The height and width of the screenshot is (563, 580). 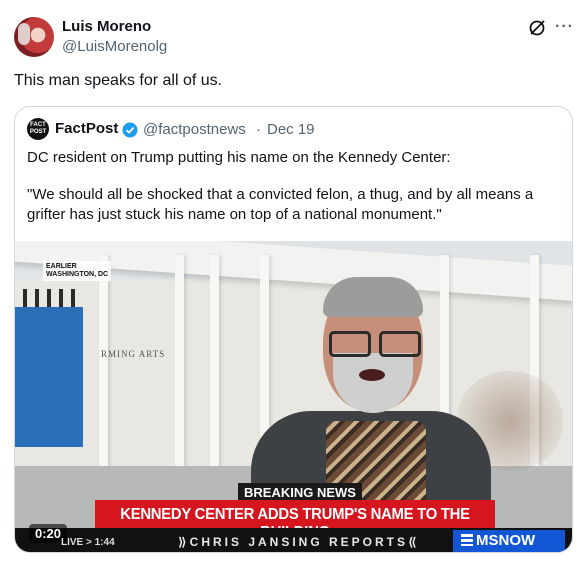 What do you see at coordinates (291, 129) in the screenshot?
I see `quoted-date: Dec 19` at bounding box center [291, 129].